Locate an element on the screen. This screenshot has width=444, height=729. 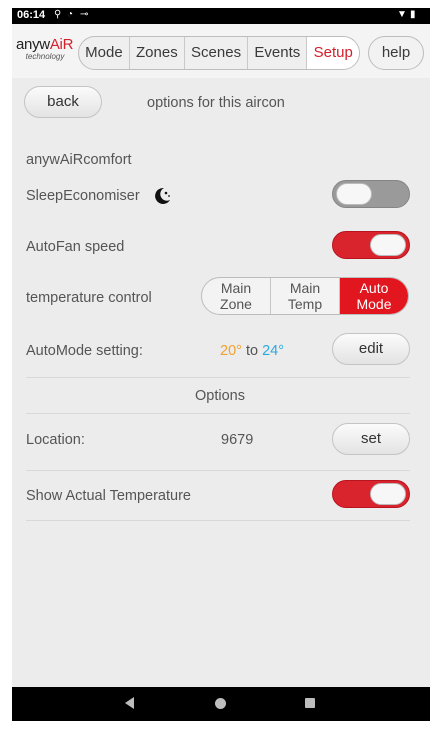
automode-range: 20° to 24° is located at coordinates (252, 351).